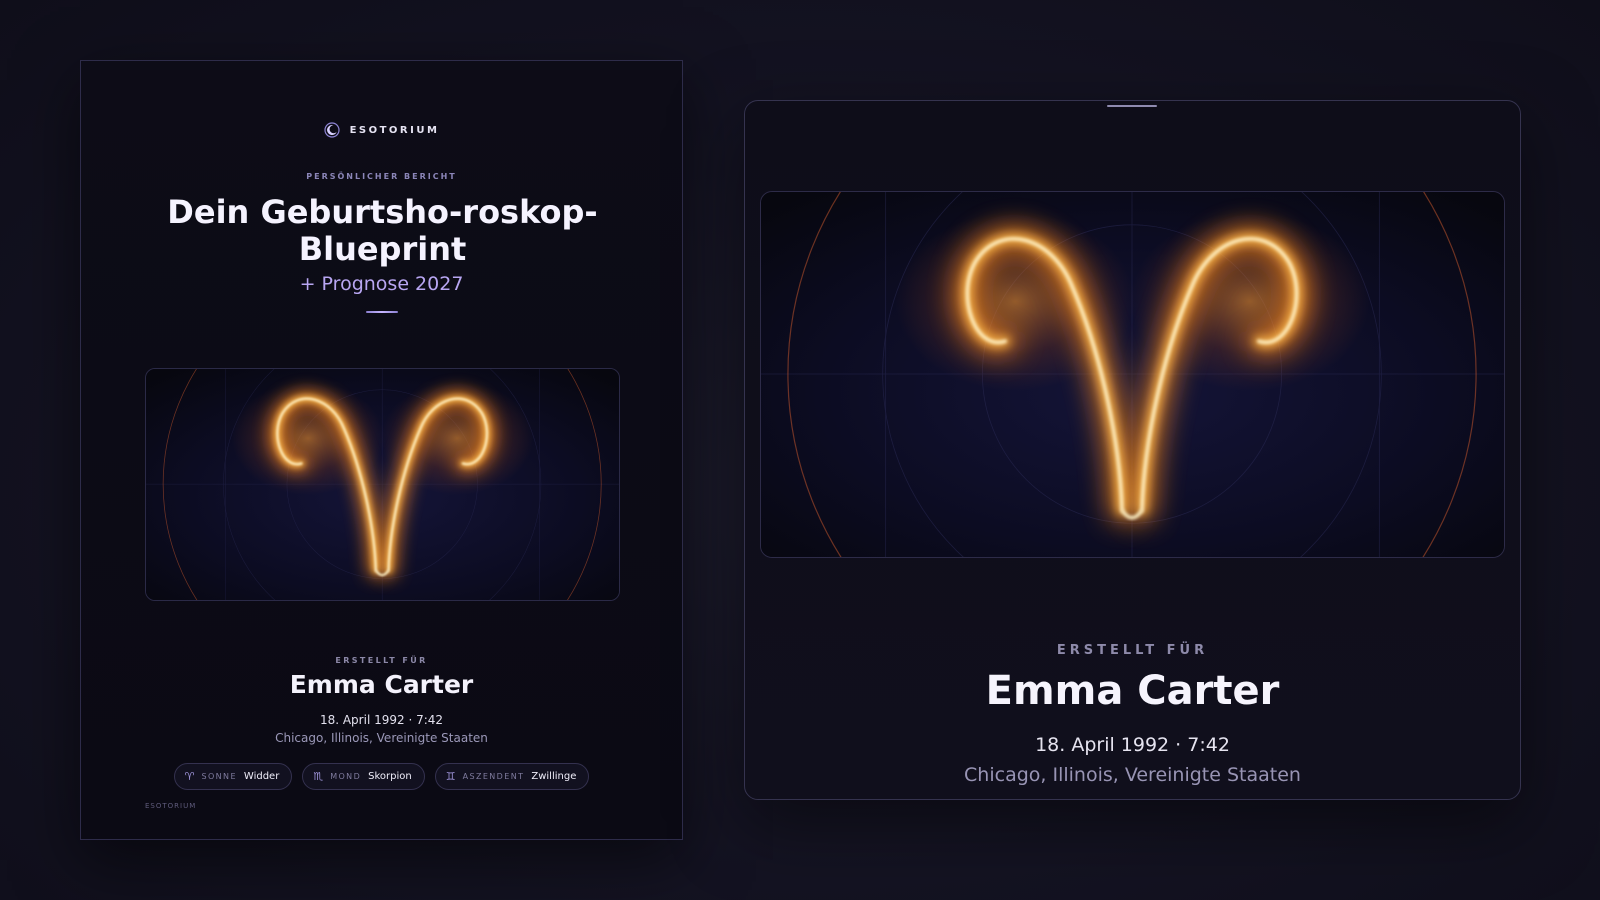 The image size is (1600, 900). I want to click on preview-handle, so click(1132, 106).